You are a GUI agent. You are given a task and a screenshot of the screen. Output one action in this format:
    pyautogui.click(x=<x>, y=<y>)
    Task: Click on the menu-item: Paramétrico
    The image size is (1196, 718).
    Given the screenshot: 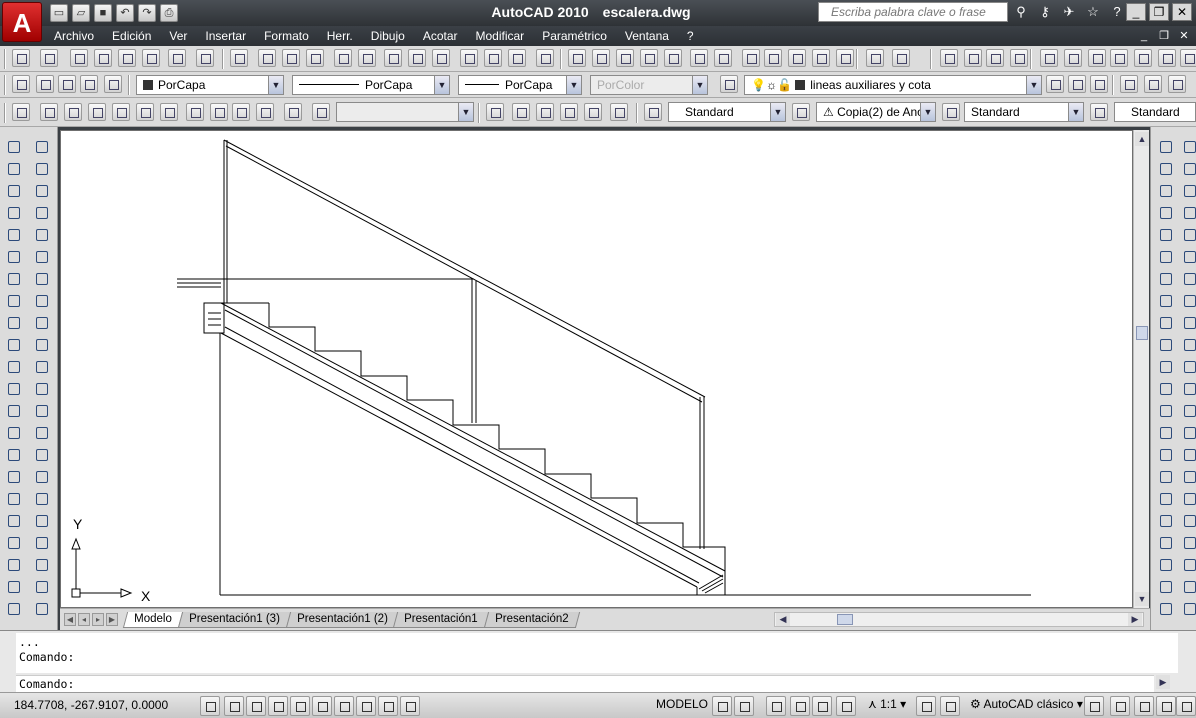 What is the action you would take?
    pyautogui.click(x=574, y=36)
    